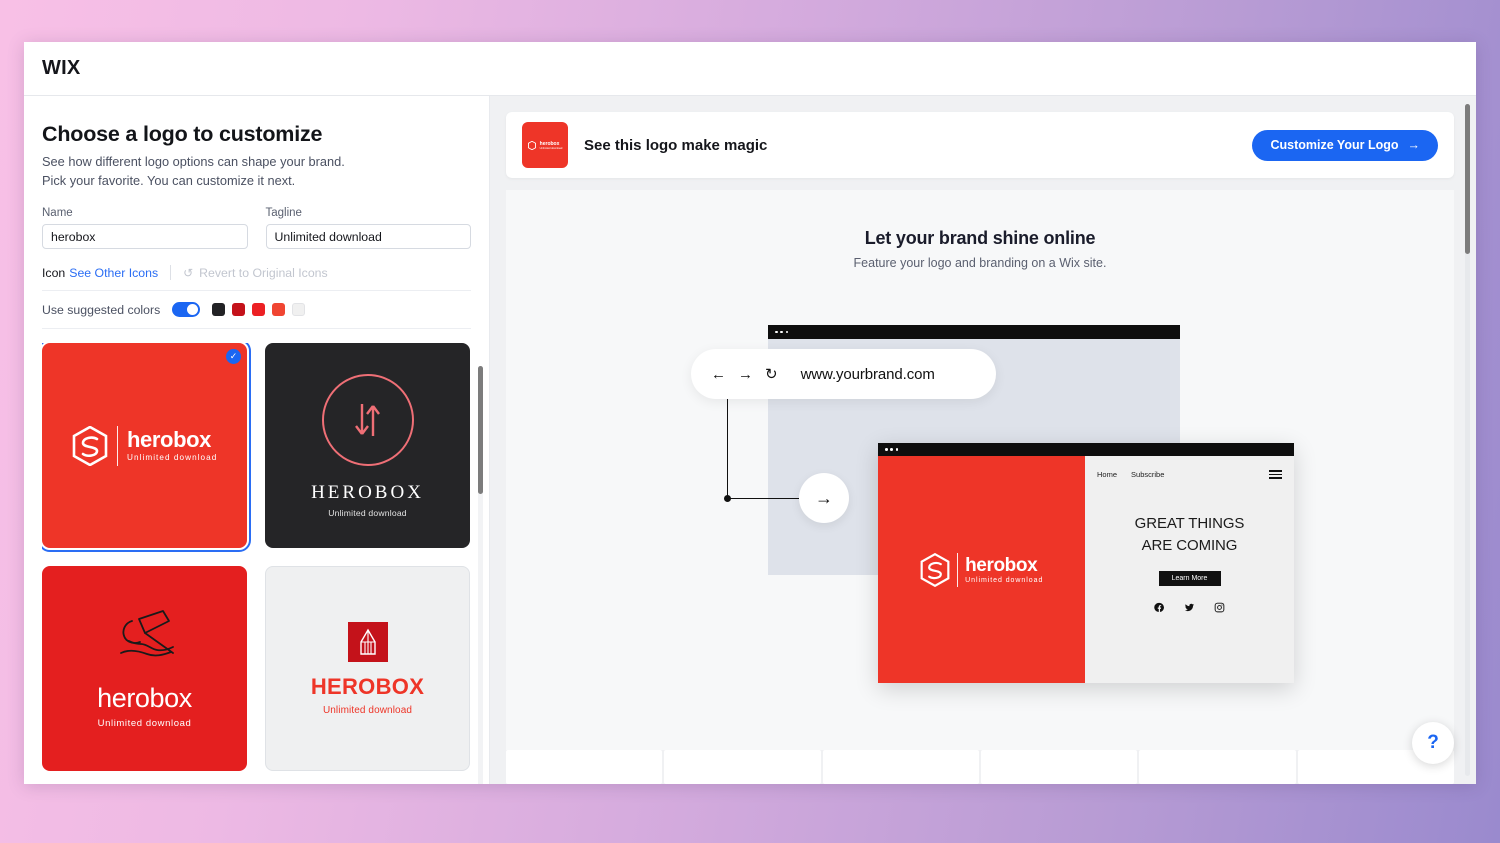  What do you see at coordinates (368, 236) in the screenshot?
I see `tagline-input` at bounding box center [368, 236].